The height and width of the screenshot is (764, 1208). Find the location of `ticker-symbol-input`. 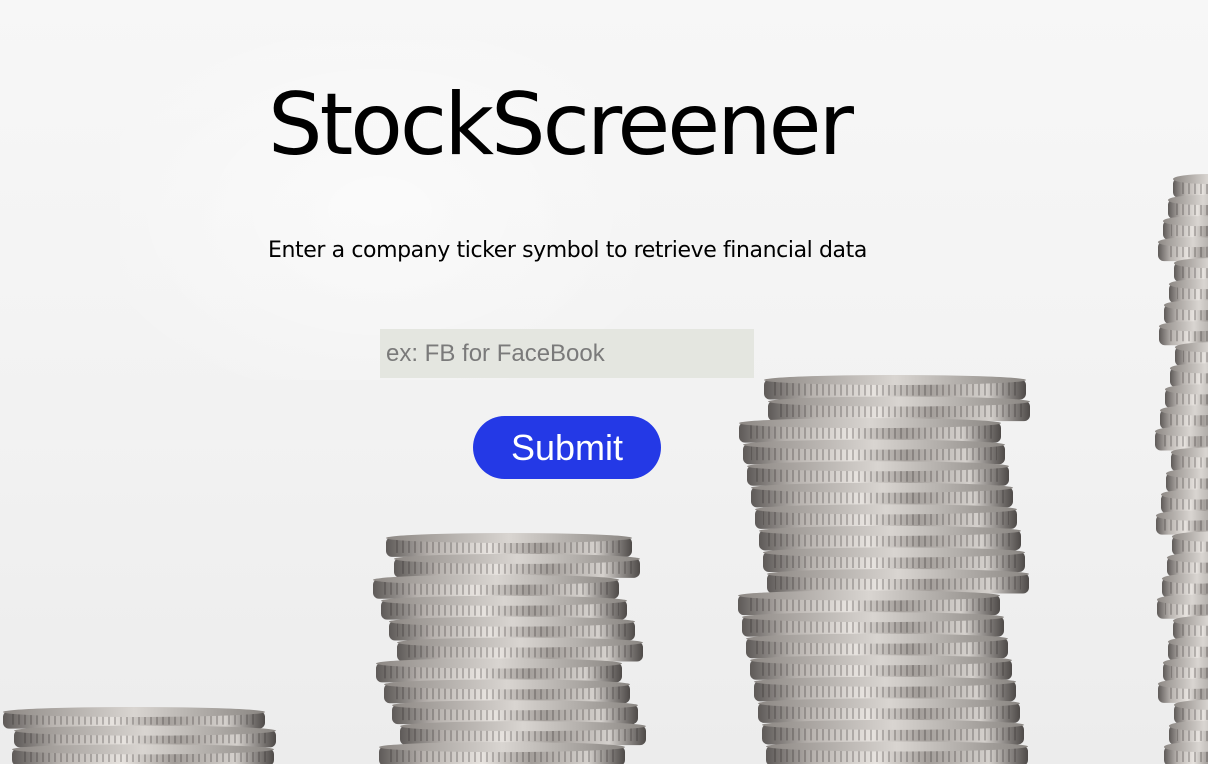

ticker-symbol-input is located at coordinates (567, 353).